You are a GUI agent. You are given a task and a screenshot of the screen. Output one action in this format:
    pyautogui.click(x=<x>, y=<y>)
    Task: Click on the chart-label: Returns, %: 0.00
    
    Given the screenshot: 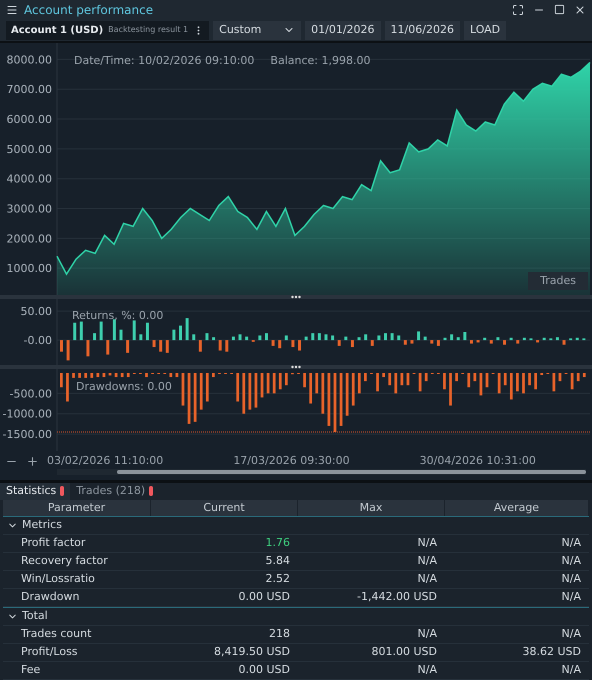 What is the action you would take?
    pyautogui.click(x=118, y=315)
    